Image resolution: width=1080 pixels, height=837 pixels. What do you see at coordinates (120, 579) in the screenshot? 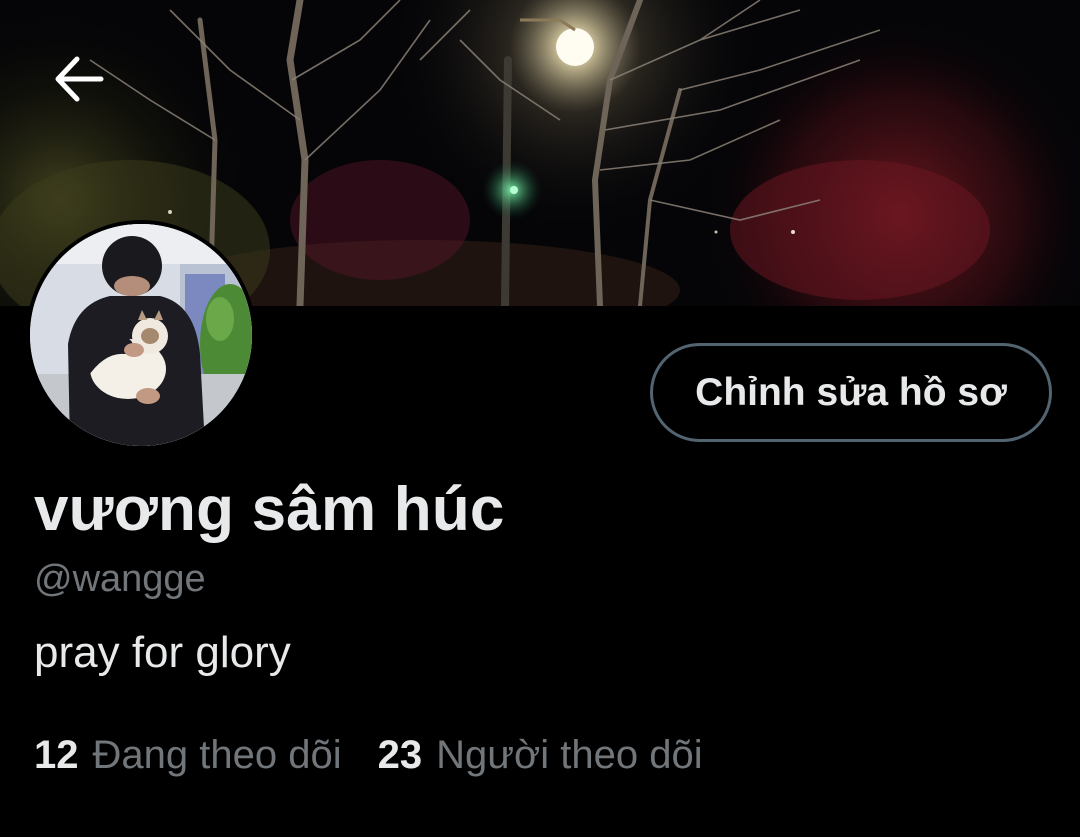
I see `profile-handle: @wangge` at bounding box center [120, 579].